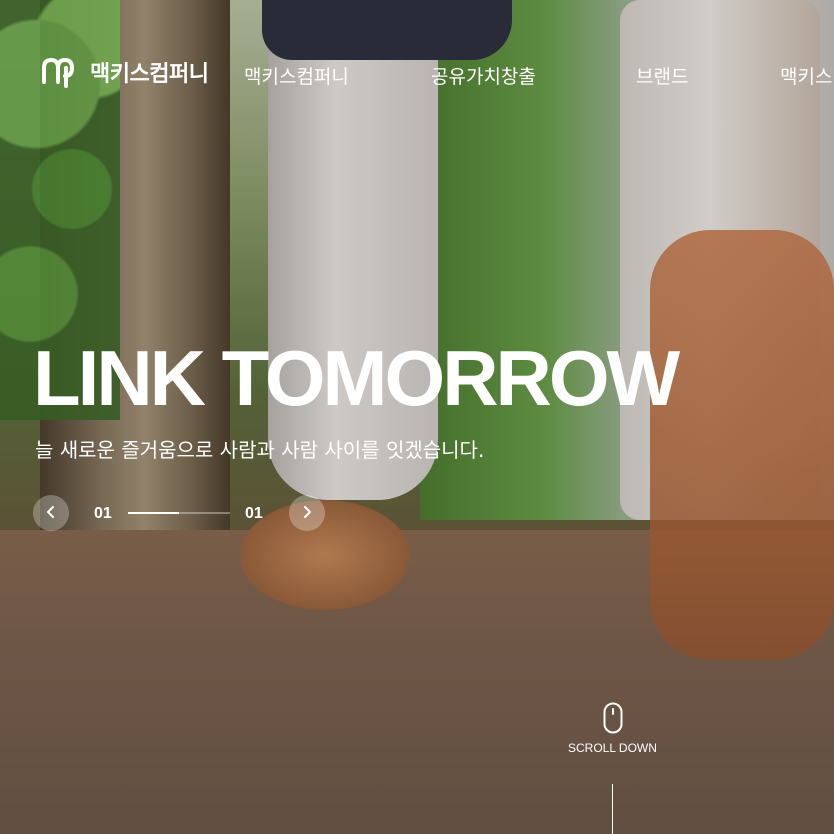 The image size is (834, 834). What do you see at coordinates (103, 513) in the screenshot?
I see `slide-current-number: 01` at bounding box center [103, 513].